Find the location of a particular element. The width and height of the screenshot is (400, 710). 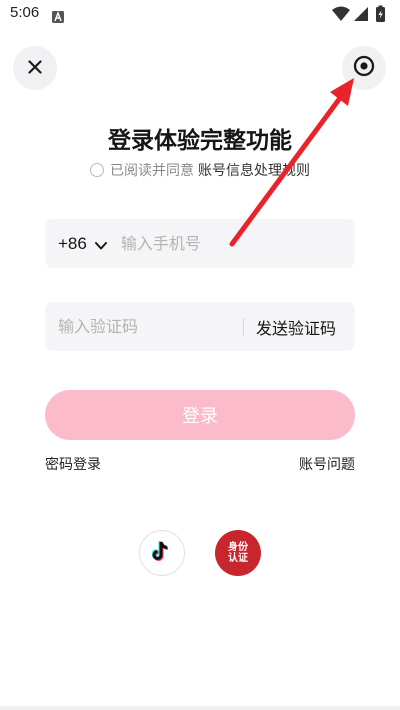

login-button: 登录 is located at coordinates (200, 415).